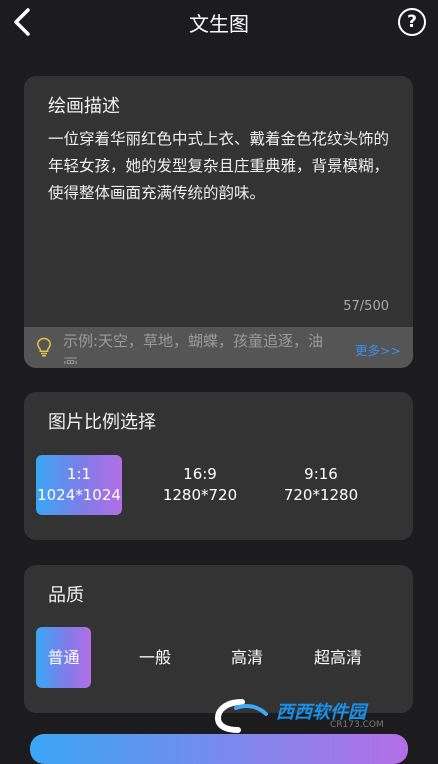  I want to click on example-text: 示例:天空，草地，蝴蝶，孩童追逐，油画, so click(193, 348).